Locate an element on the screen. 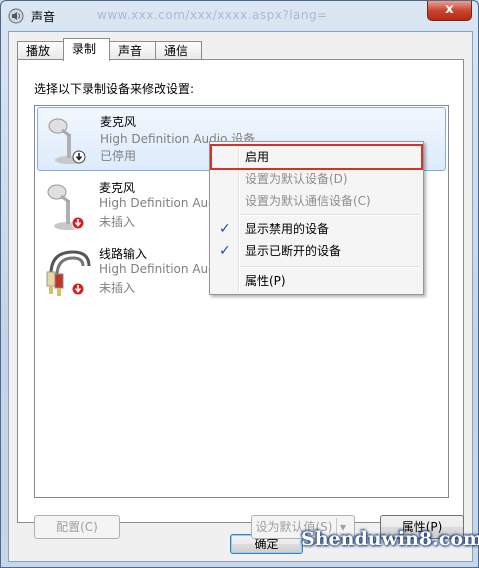 The image size is (479, 568). tab-label: 声音 is located at coordinates (130, 51).